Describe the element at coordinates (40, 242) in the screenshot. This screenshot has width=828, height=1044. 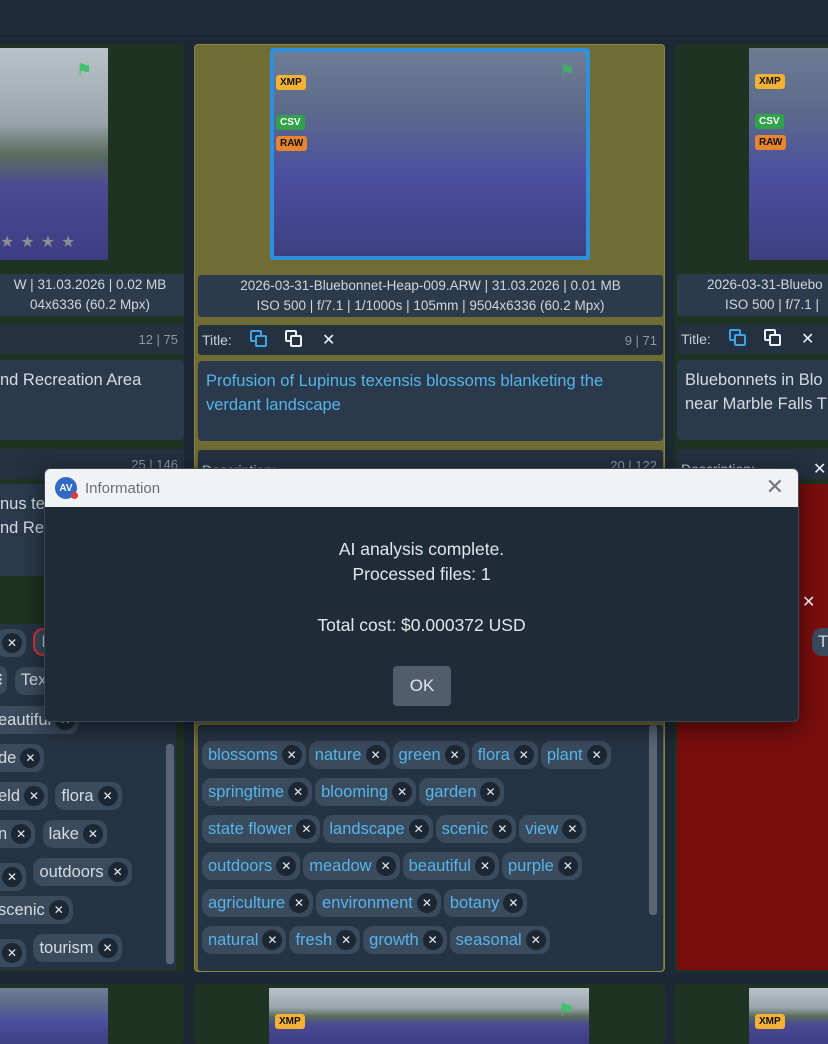
I see `rating-stars: ★ ★ ★ ★` at that location.